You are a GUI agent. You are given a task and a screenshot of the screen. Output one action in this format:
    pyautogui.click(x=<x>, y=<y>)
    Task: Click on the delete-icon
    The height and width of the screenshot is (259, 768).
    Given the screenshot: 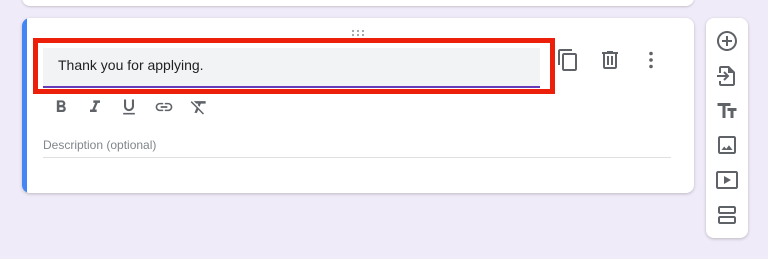 What is the action you would take?
    pyautogui.click(x=610, y=60)
    